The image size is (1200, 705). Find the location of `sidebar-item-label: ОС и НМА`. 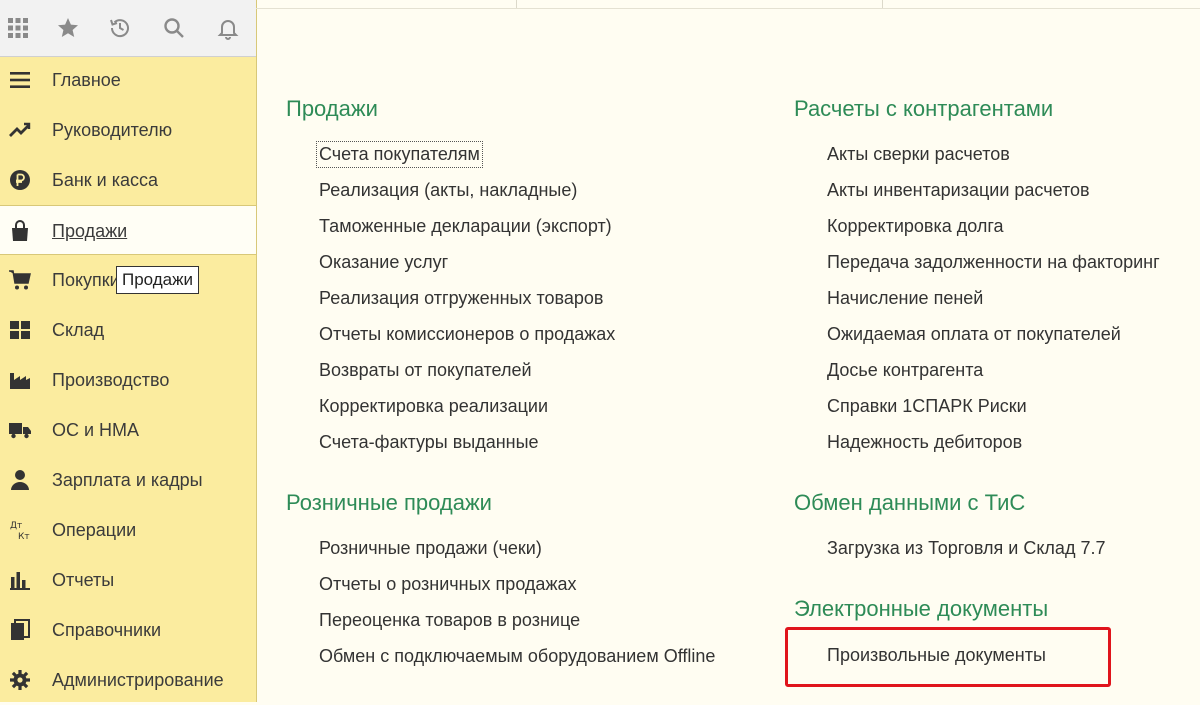

sidebar-item-label: ОС и НМА is located at coordinates (96, 430).